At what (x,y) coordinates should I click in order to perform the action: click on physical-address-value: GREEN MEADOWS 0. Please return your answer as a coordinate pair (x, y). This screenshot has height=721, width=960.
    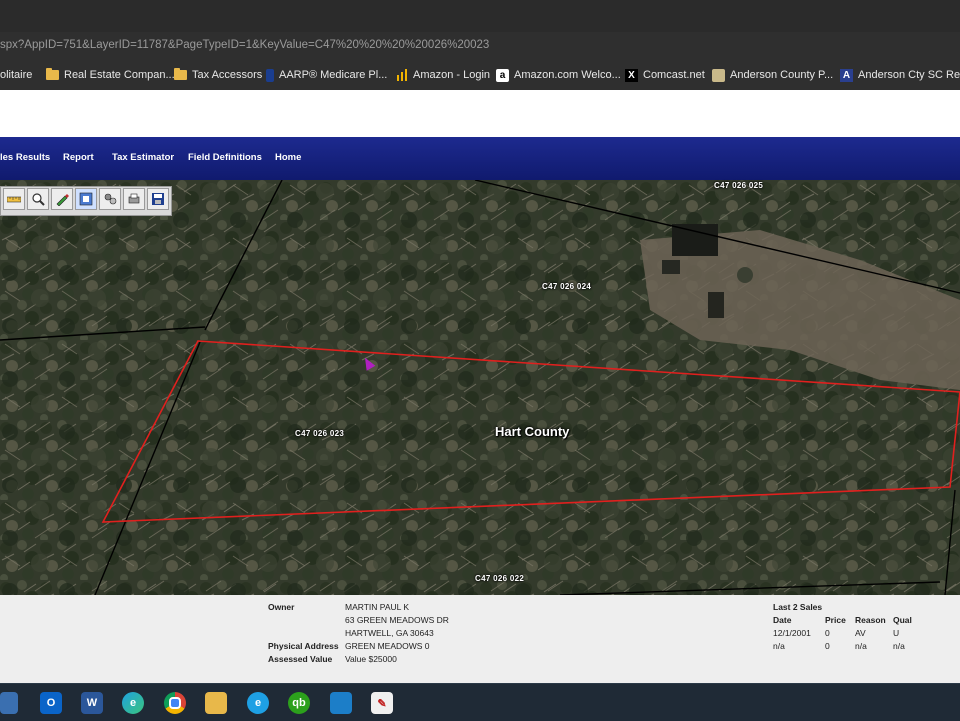
    Looking at the image, I should click on (387, 646).